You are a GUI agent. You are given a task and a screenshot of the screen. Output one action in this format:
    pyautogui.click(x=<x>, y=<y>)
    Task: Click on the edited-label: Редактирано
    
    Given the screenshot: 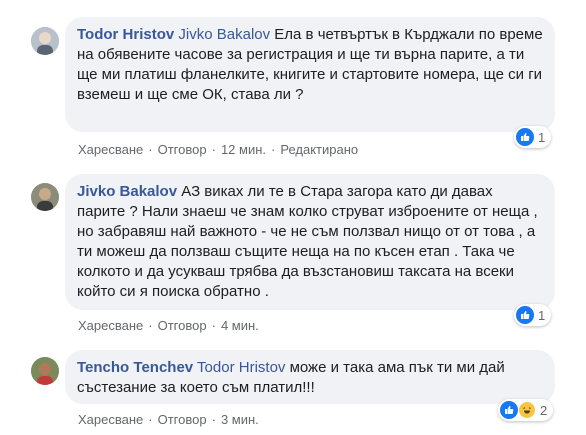 What is the action you would take?
    pyautogui.click(x=319, y=149)
    